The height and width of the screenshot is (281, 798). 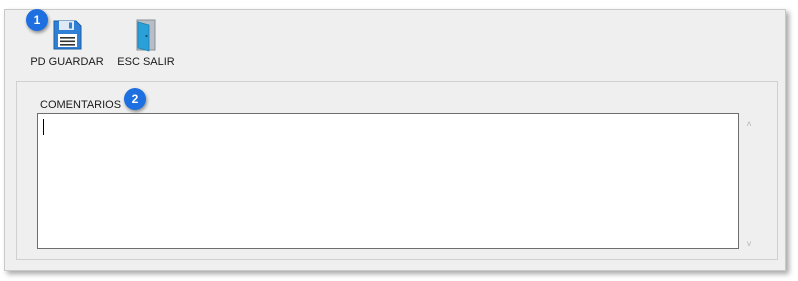 I want to click on callout-badge-1: 1, so click(x=37, y=20).